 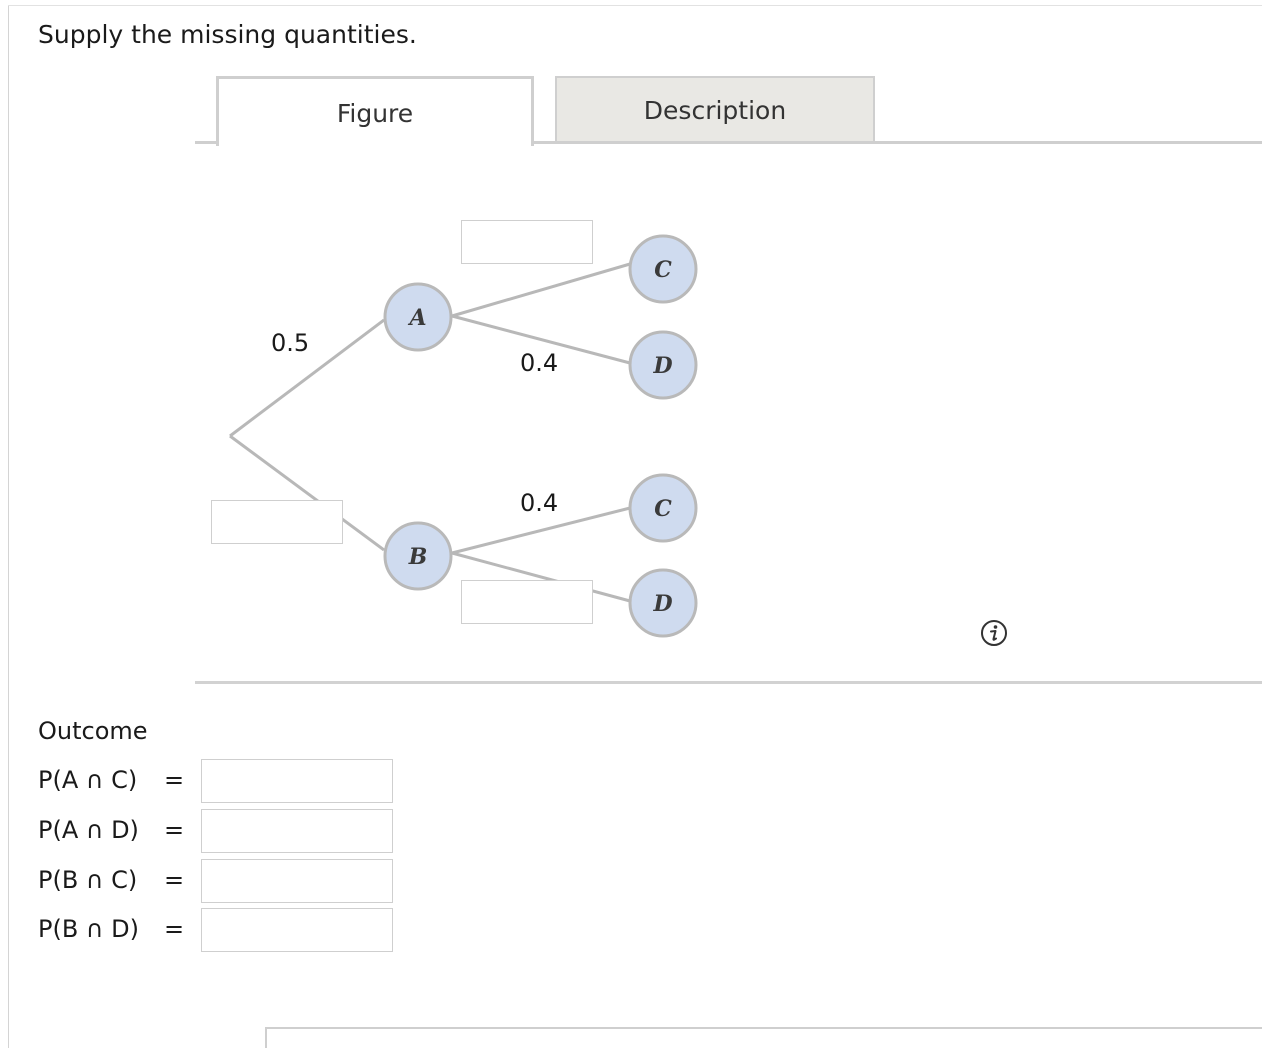 I want to click on node-A-D: D, so click(x=663, y=365).